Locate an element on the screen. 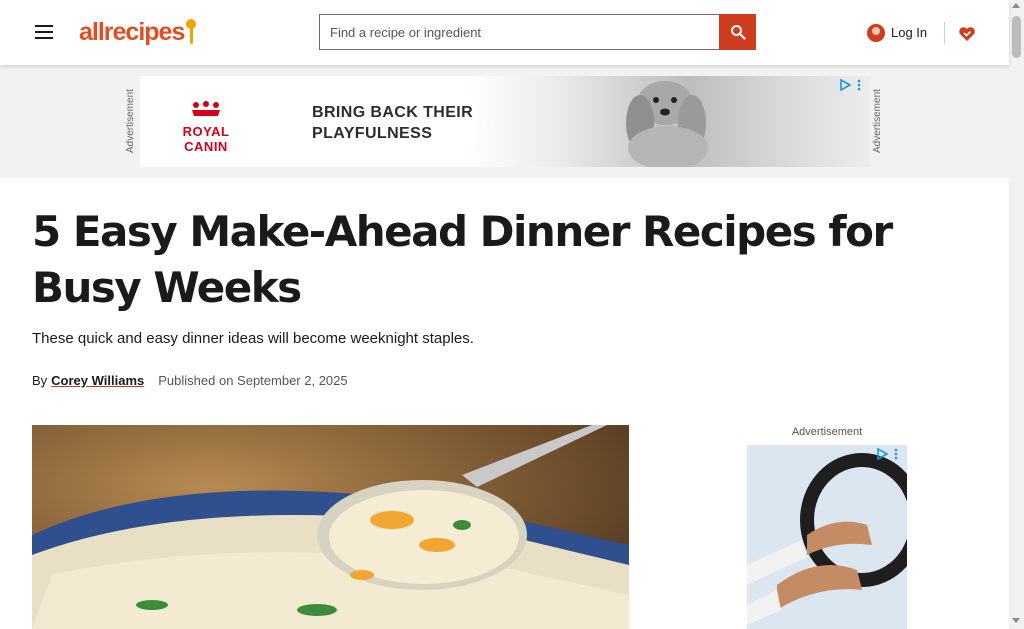 The height and width of the screenshot is (629, 1024). site-header: allrecipes Log In is located at coordinates (504, 32).